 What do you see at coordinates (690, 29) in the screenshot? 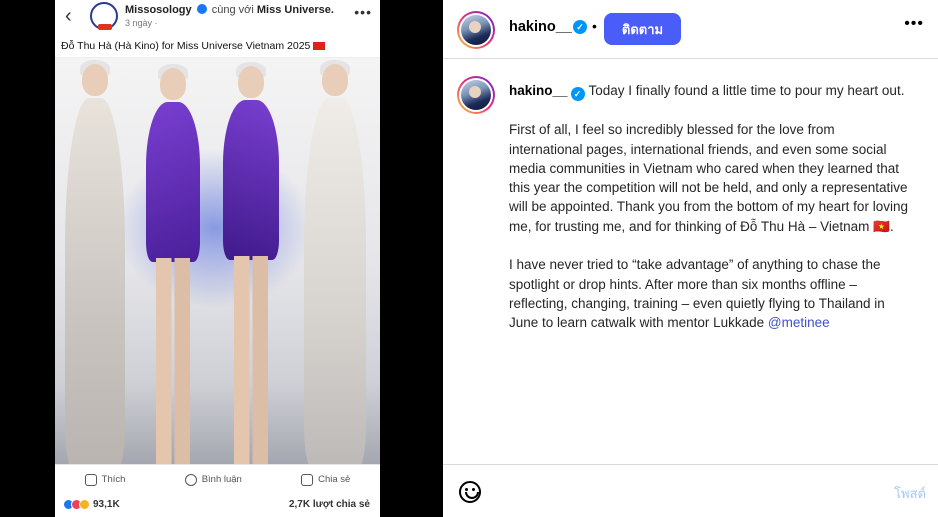
I see `post-header: hakino__ ✓ • ติดตาม •••` at bounding box center [690, 29].